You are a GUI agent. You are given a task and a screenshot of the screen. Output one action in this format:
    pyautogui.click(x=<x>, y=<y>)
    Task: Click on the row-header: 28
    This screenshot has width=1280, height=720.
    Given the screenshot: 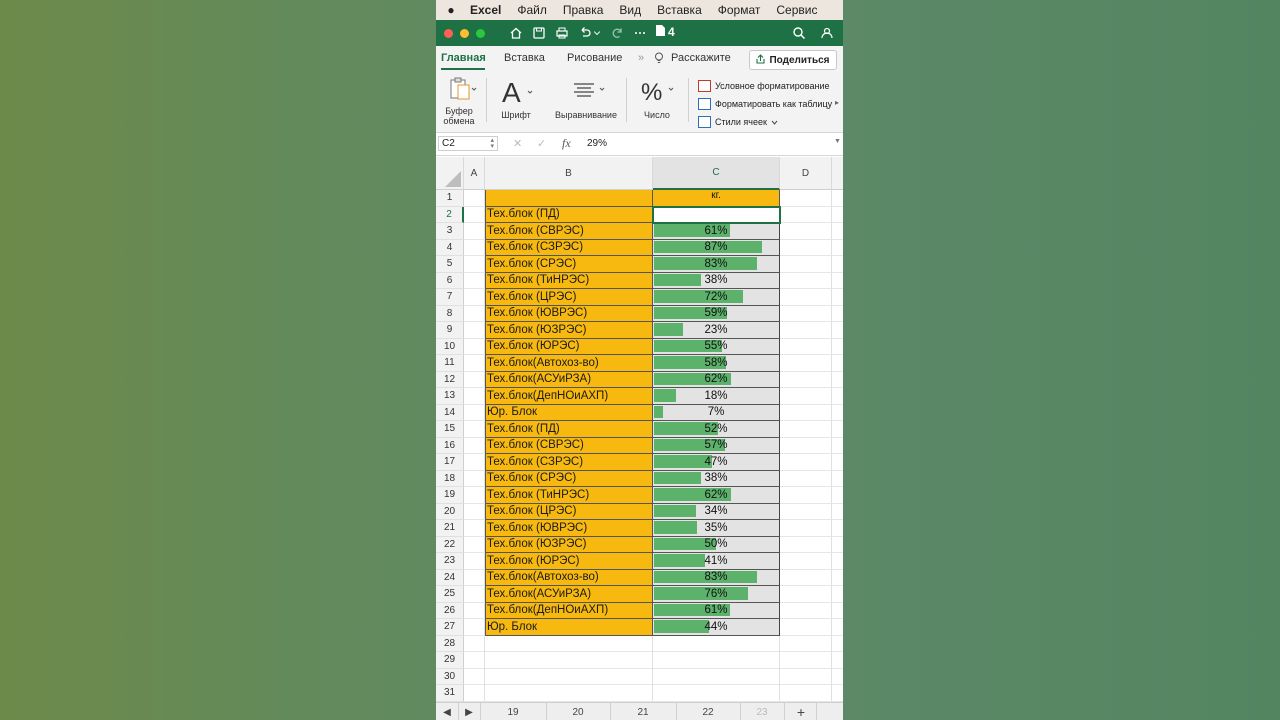 What is the action you would take?
    pyautogui.click(x=450, y=643)
    